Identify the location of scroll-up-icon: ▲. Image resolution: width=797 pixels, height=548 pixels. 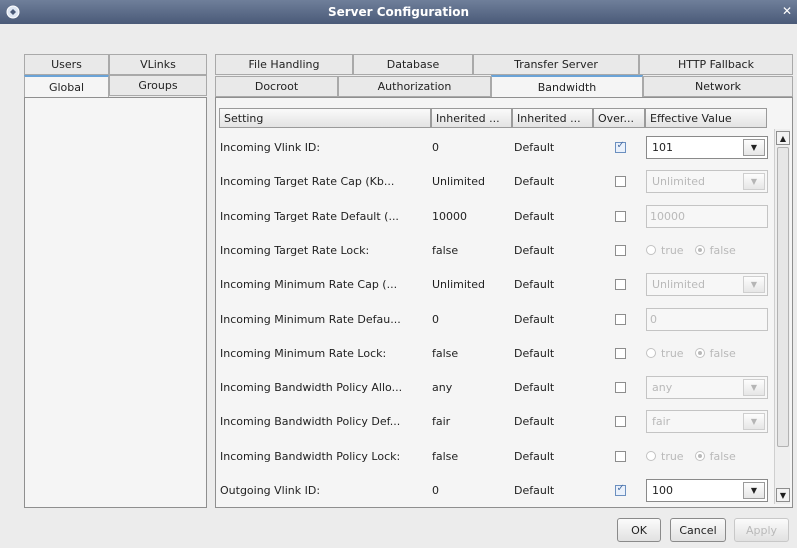
(783, 138).